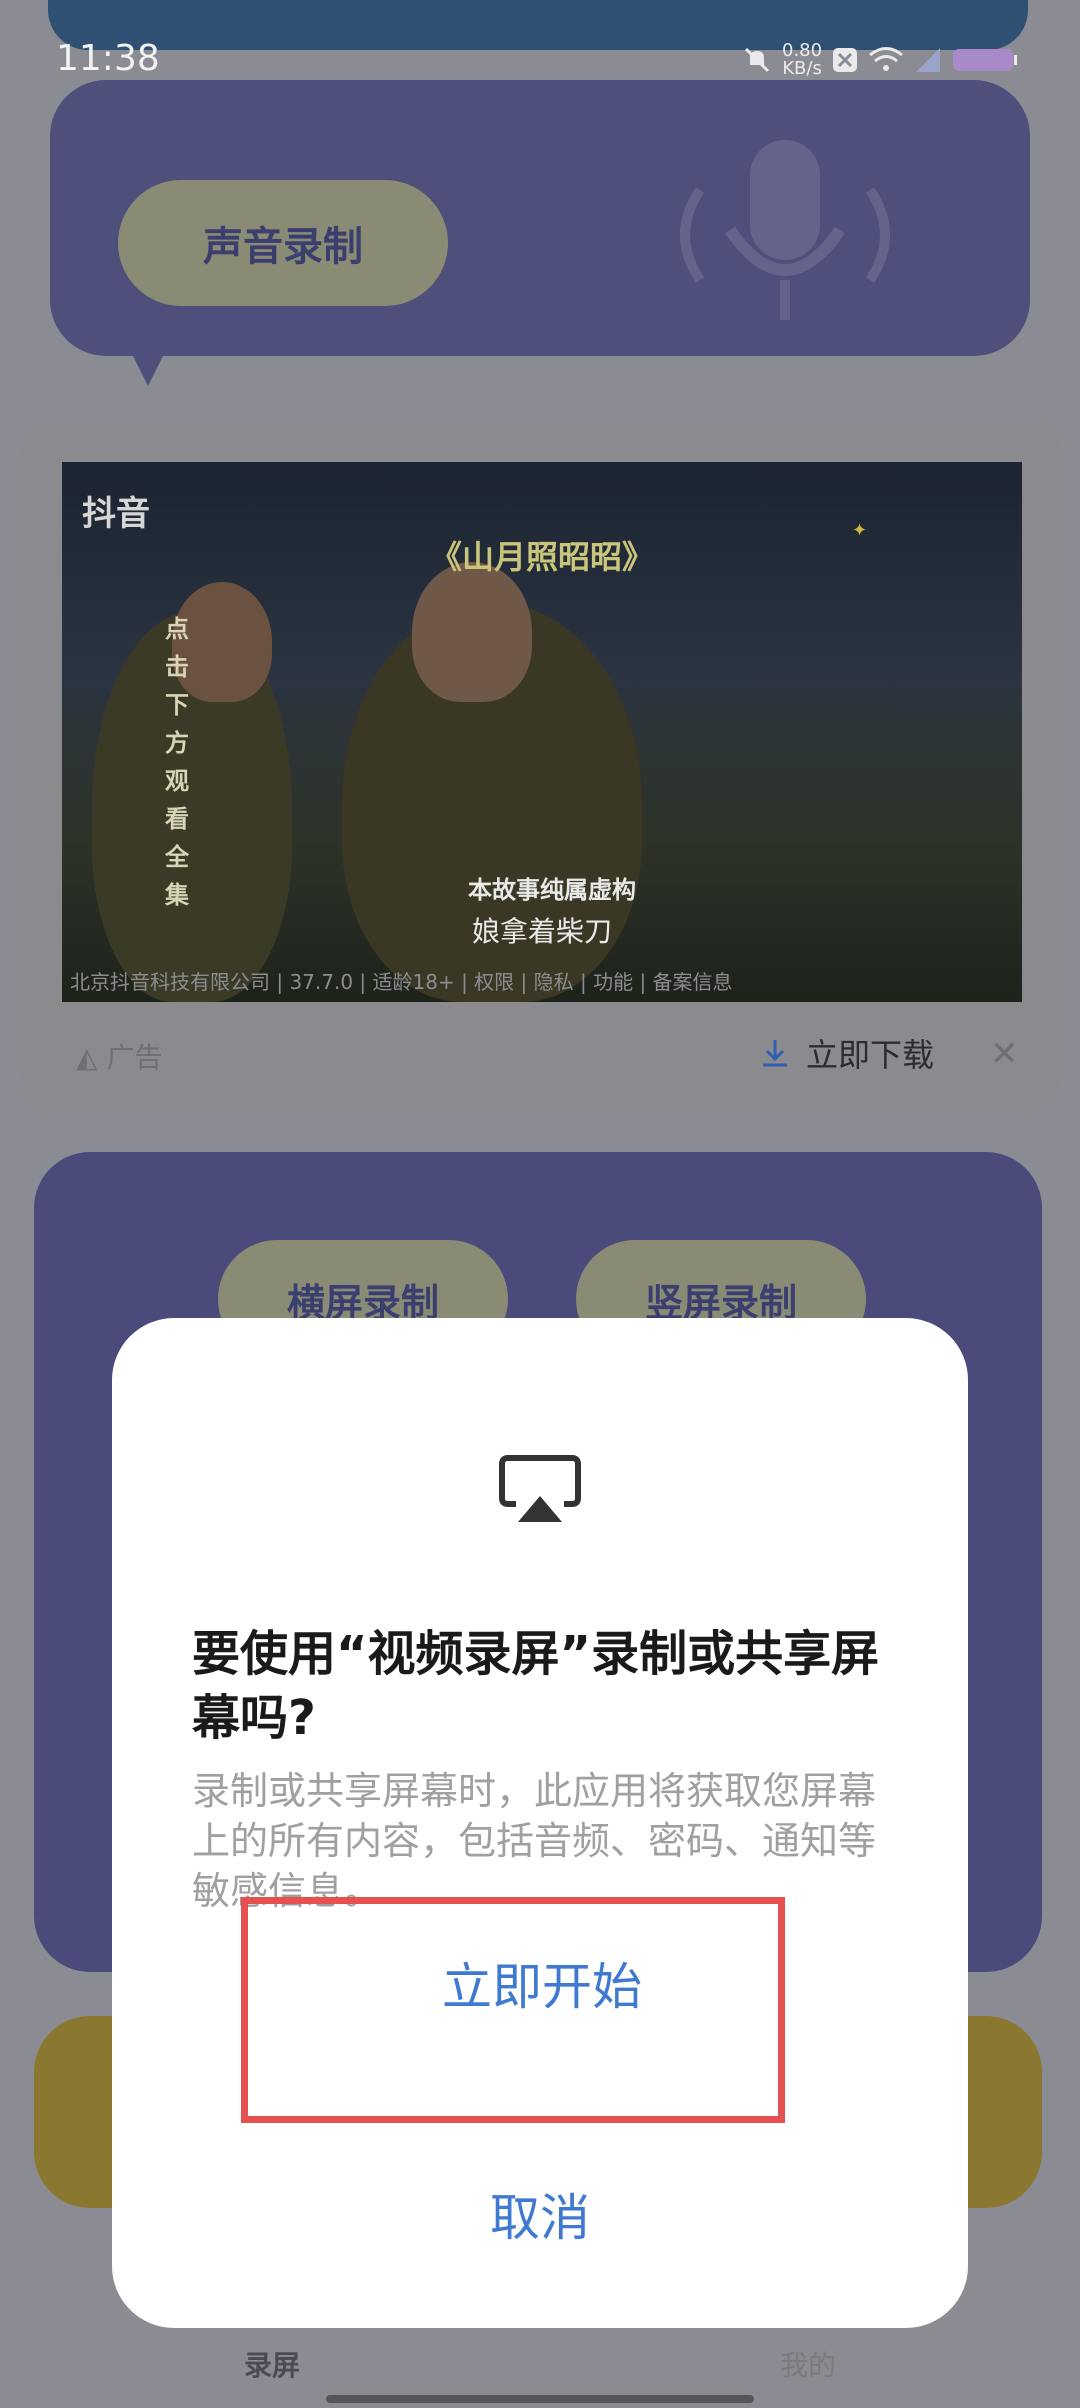 Image resolution: width=1080 pixels, height=2408 pixels. Describe the element at coordinates (785, 230) in the screenshot. I see `microphone-icon` at that location.